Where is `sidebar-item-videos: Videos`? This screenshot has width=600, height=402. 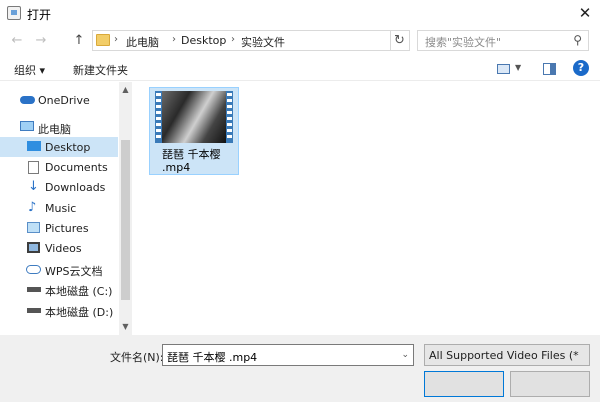
sidebar-item-videos: Videos is located at coordinates (59, 248).